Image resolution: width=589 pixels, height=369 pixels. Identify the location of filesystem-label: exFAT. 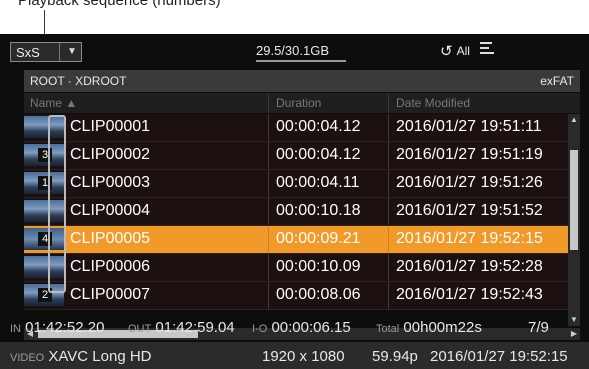
(557, 81).